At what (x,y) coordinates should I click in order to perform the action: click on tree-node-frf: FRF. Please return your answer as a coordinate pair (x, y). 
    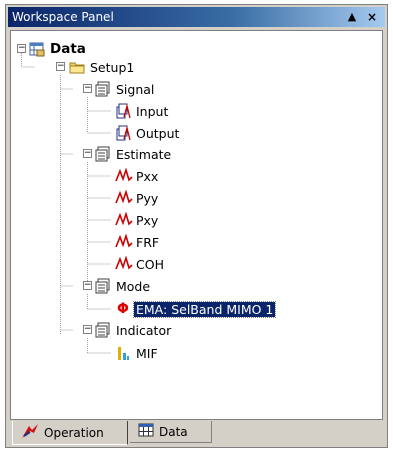
    Looking at the image, I should click on (138, 242).